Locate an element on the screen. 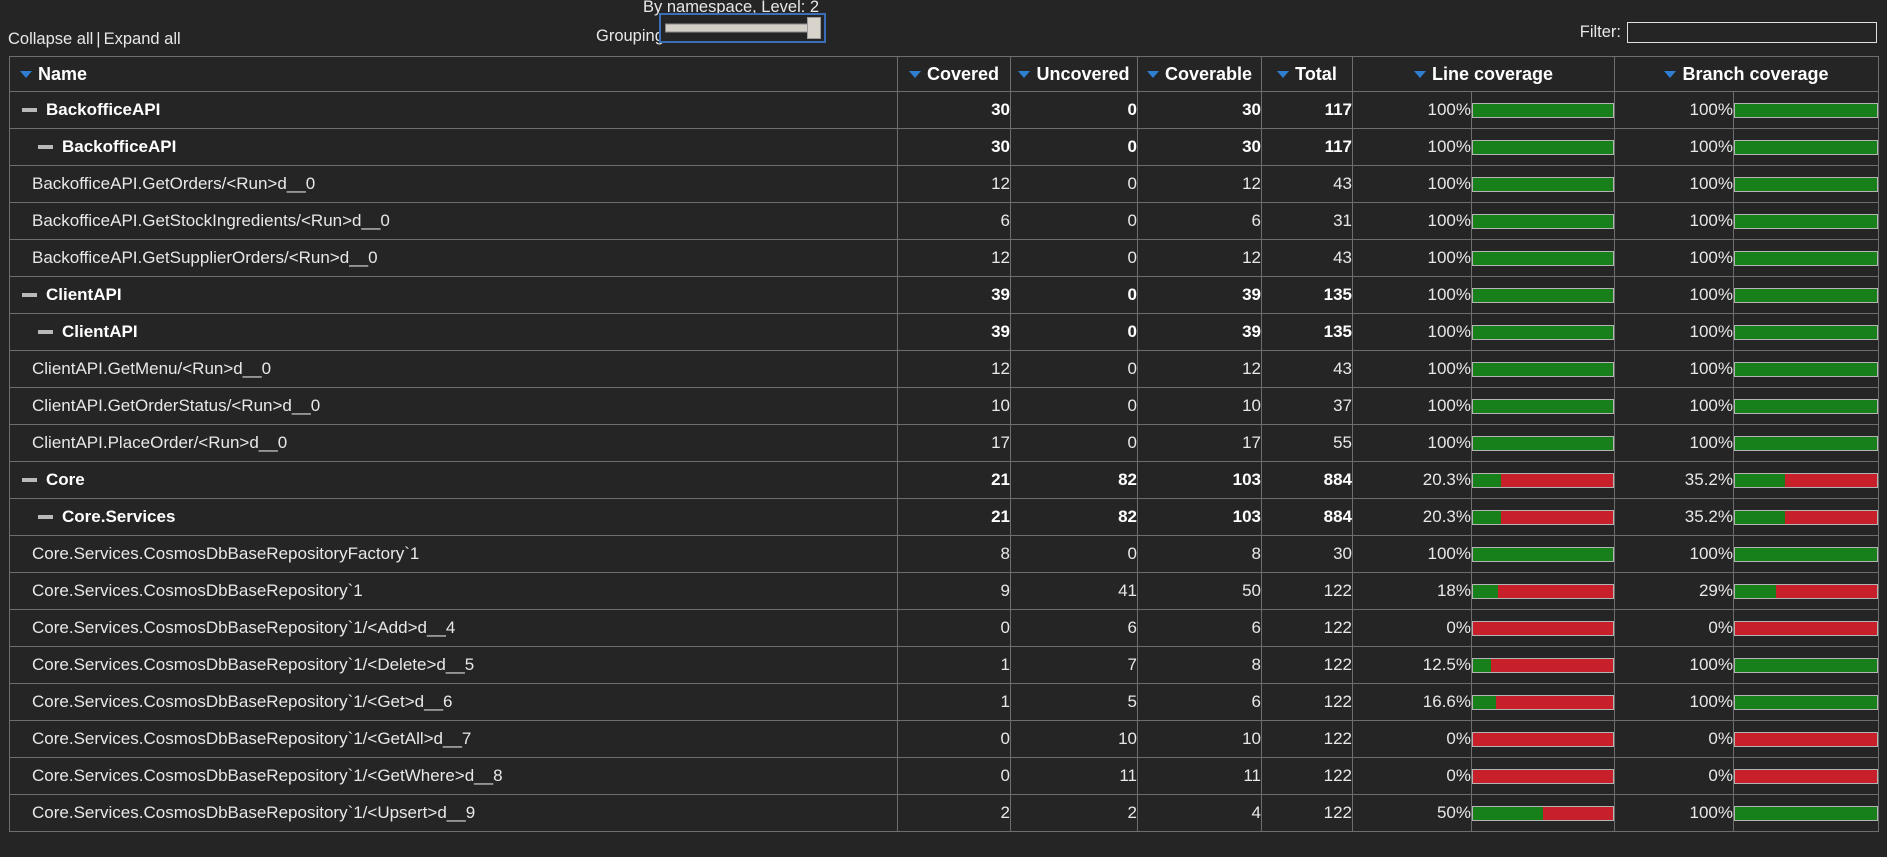 The height and width of the screenshot is (857, 1887). line-coverage-bar is located at coordinates (1543, 369).